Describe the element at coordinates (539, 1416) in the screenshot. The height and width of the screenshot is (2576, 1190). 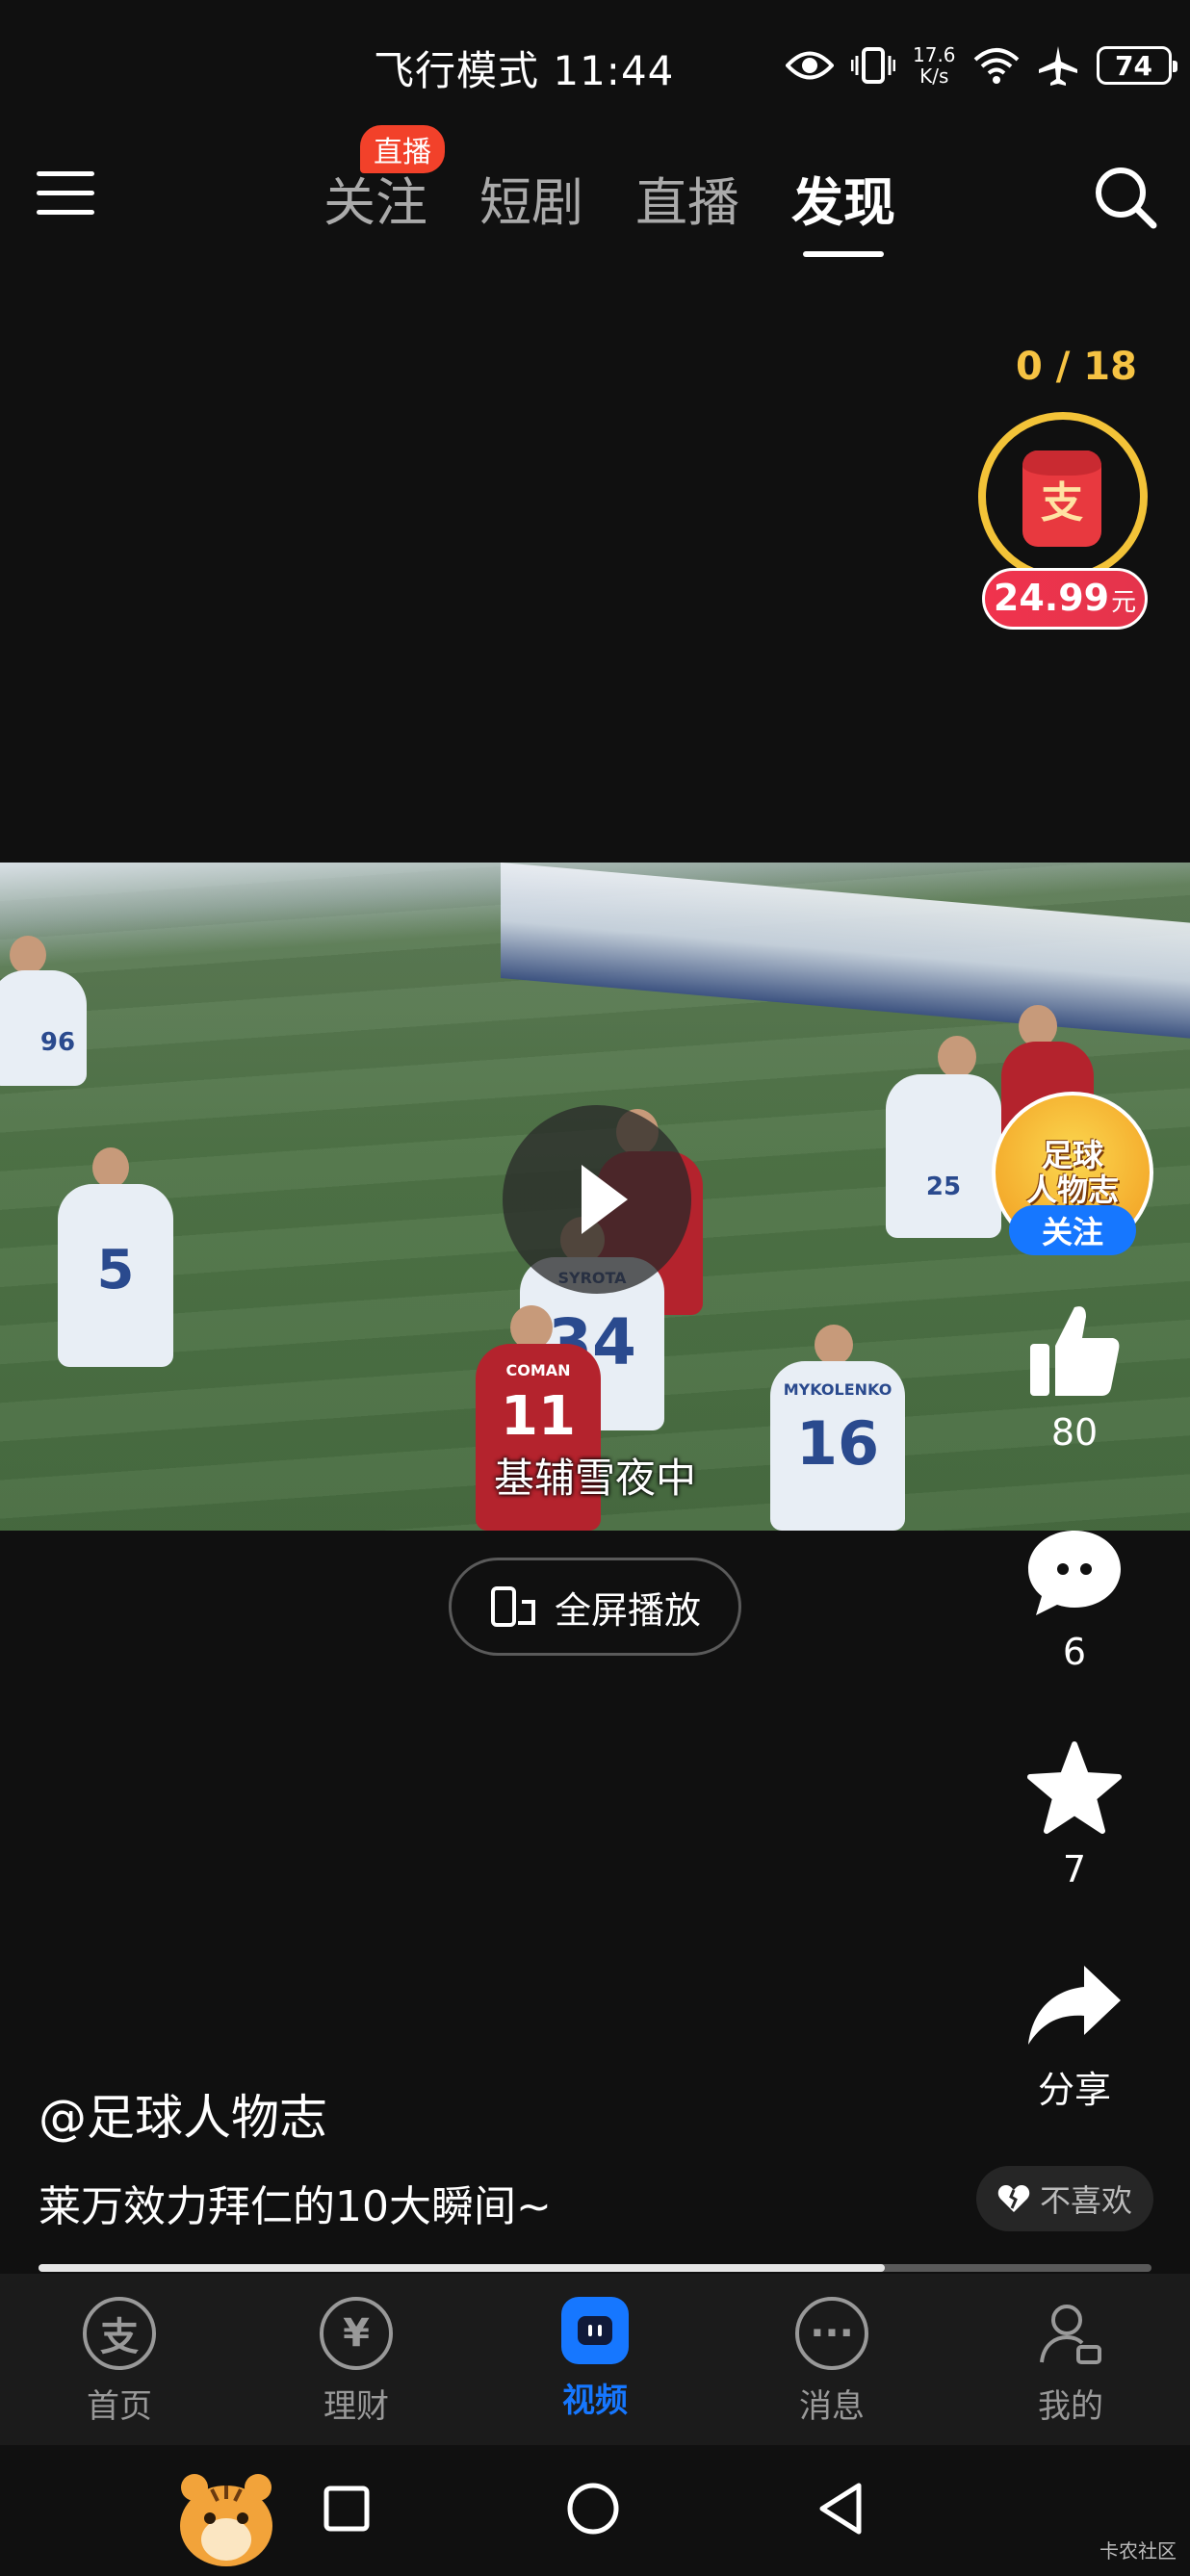
I see `jersey-number: 11` at that location.